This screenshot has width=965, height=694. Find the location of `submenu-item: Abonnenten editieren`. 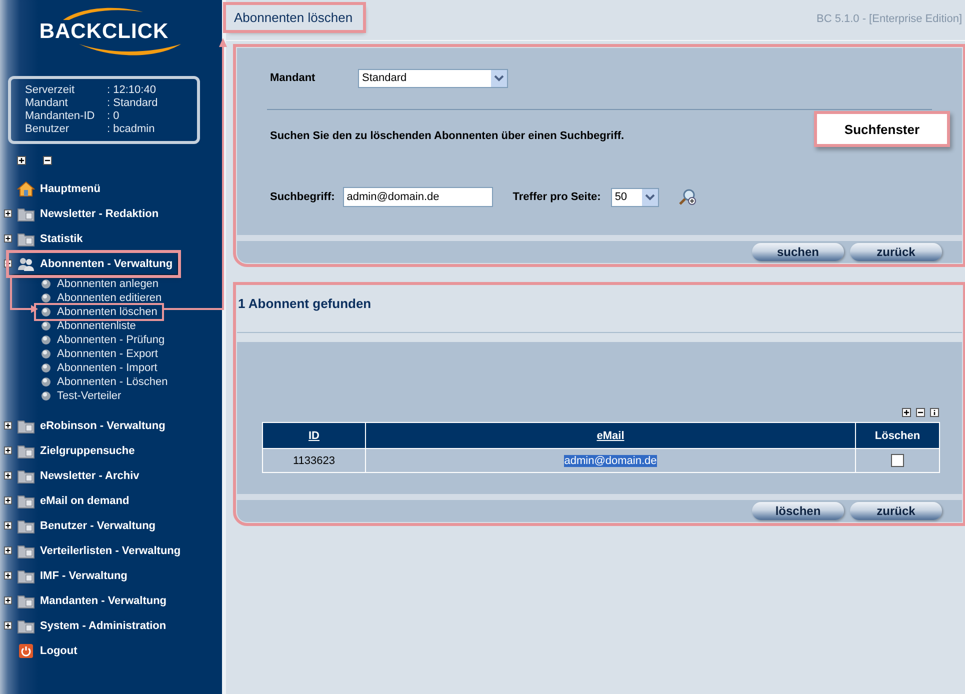

submenu-item: Abonnenten editieren is located at coordinates (103, 298).